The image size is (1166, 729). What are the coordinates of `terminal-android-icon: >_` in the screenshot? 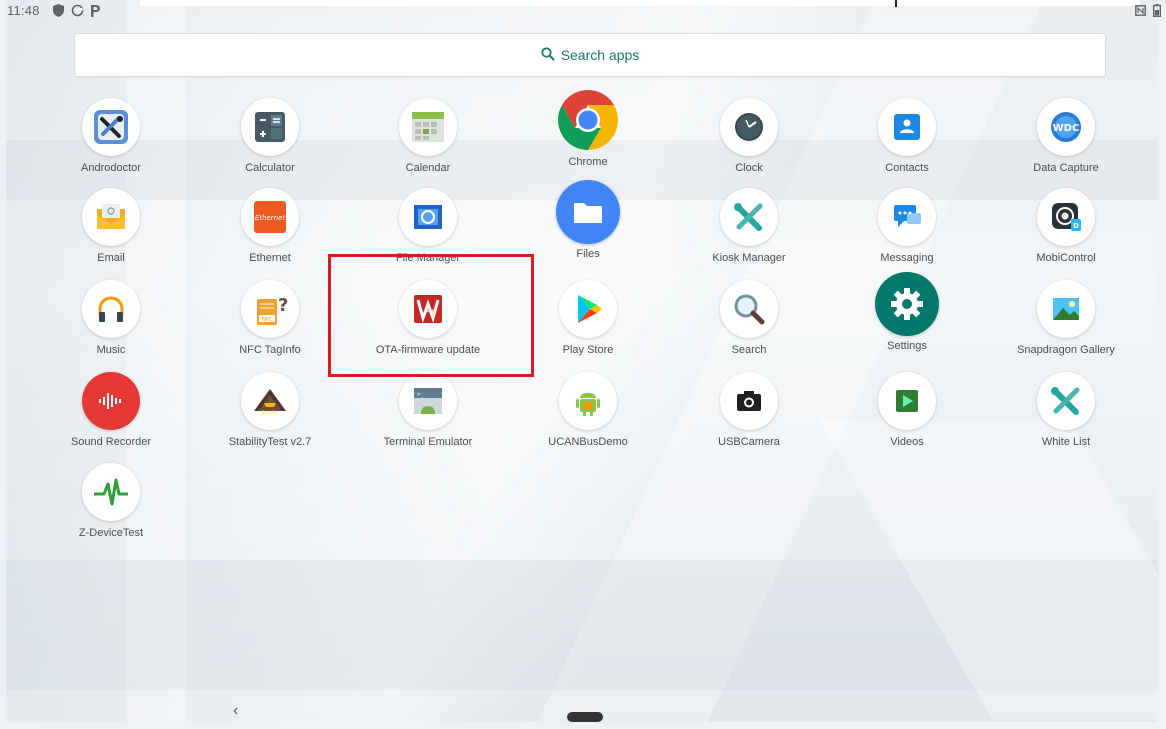 It's located at (428, 401).